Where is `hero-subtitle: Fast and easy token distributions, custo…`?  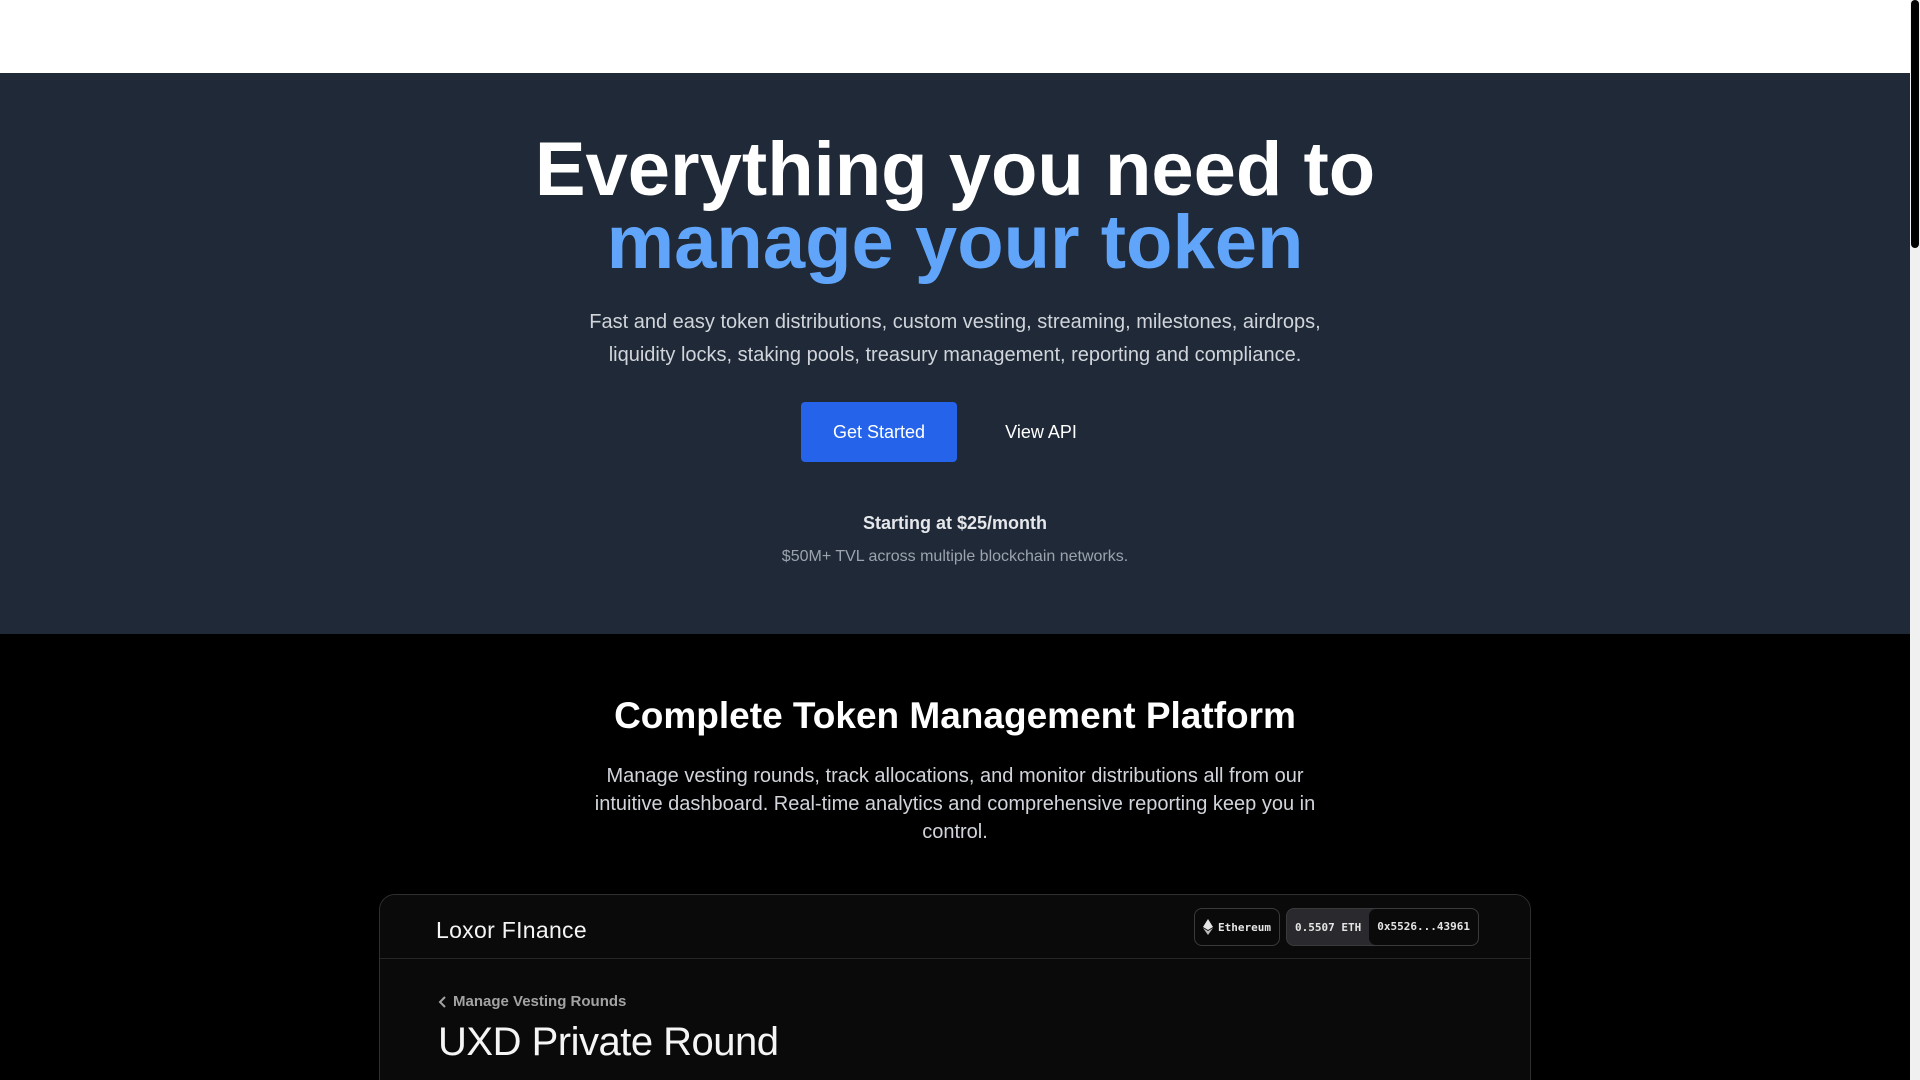 hero-subtitle: Fast and easy token distributions, custo… is located at coordinates (955, 338).